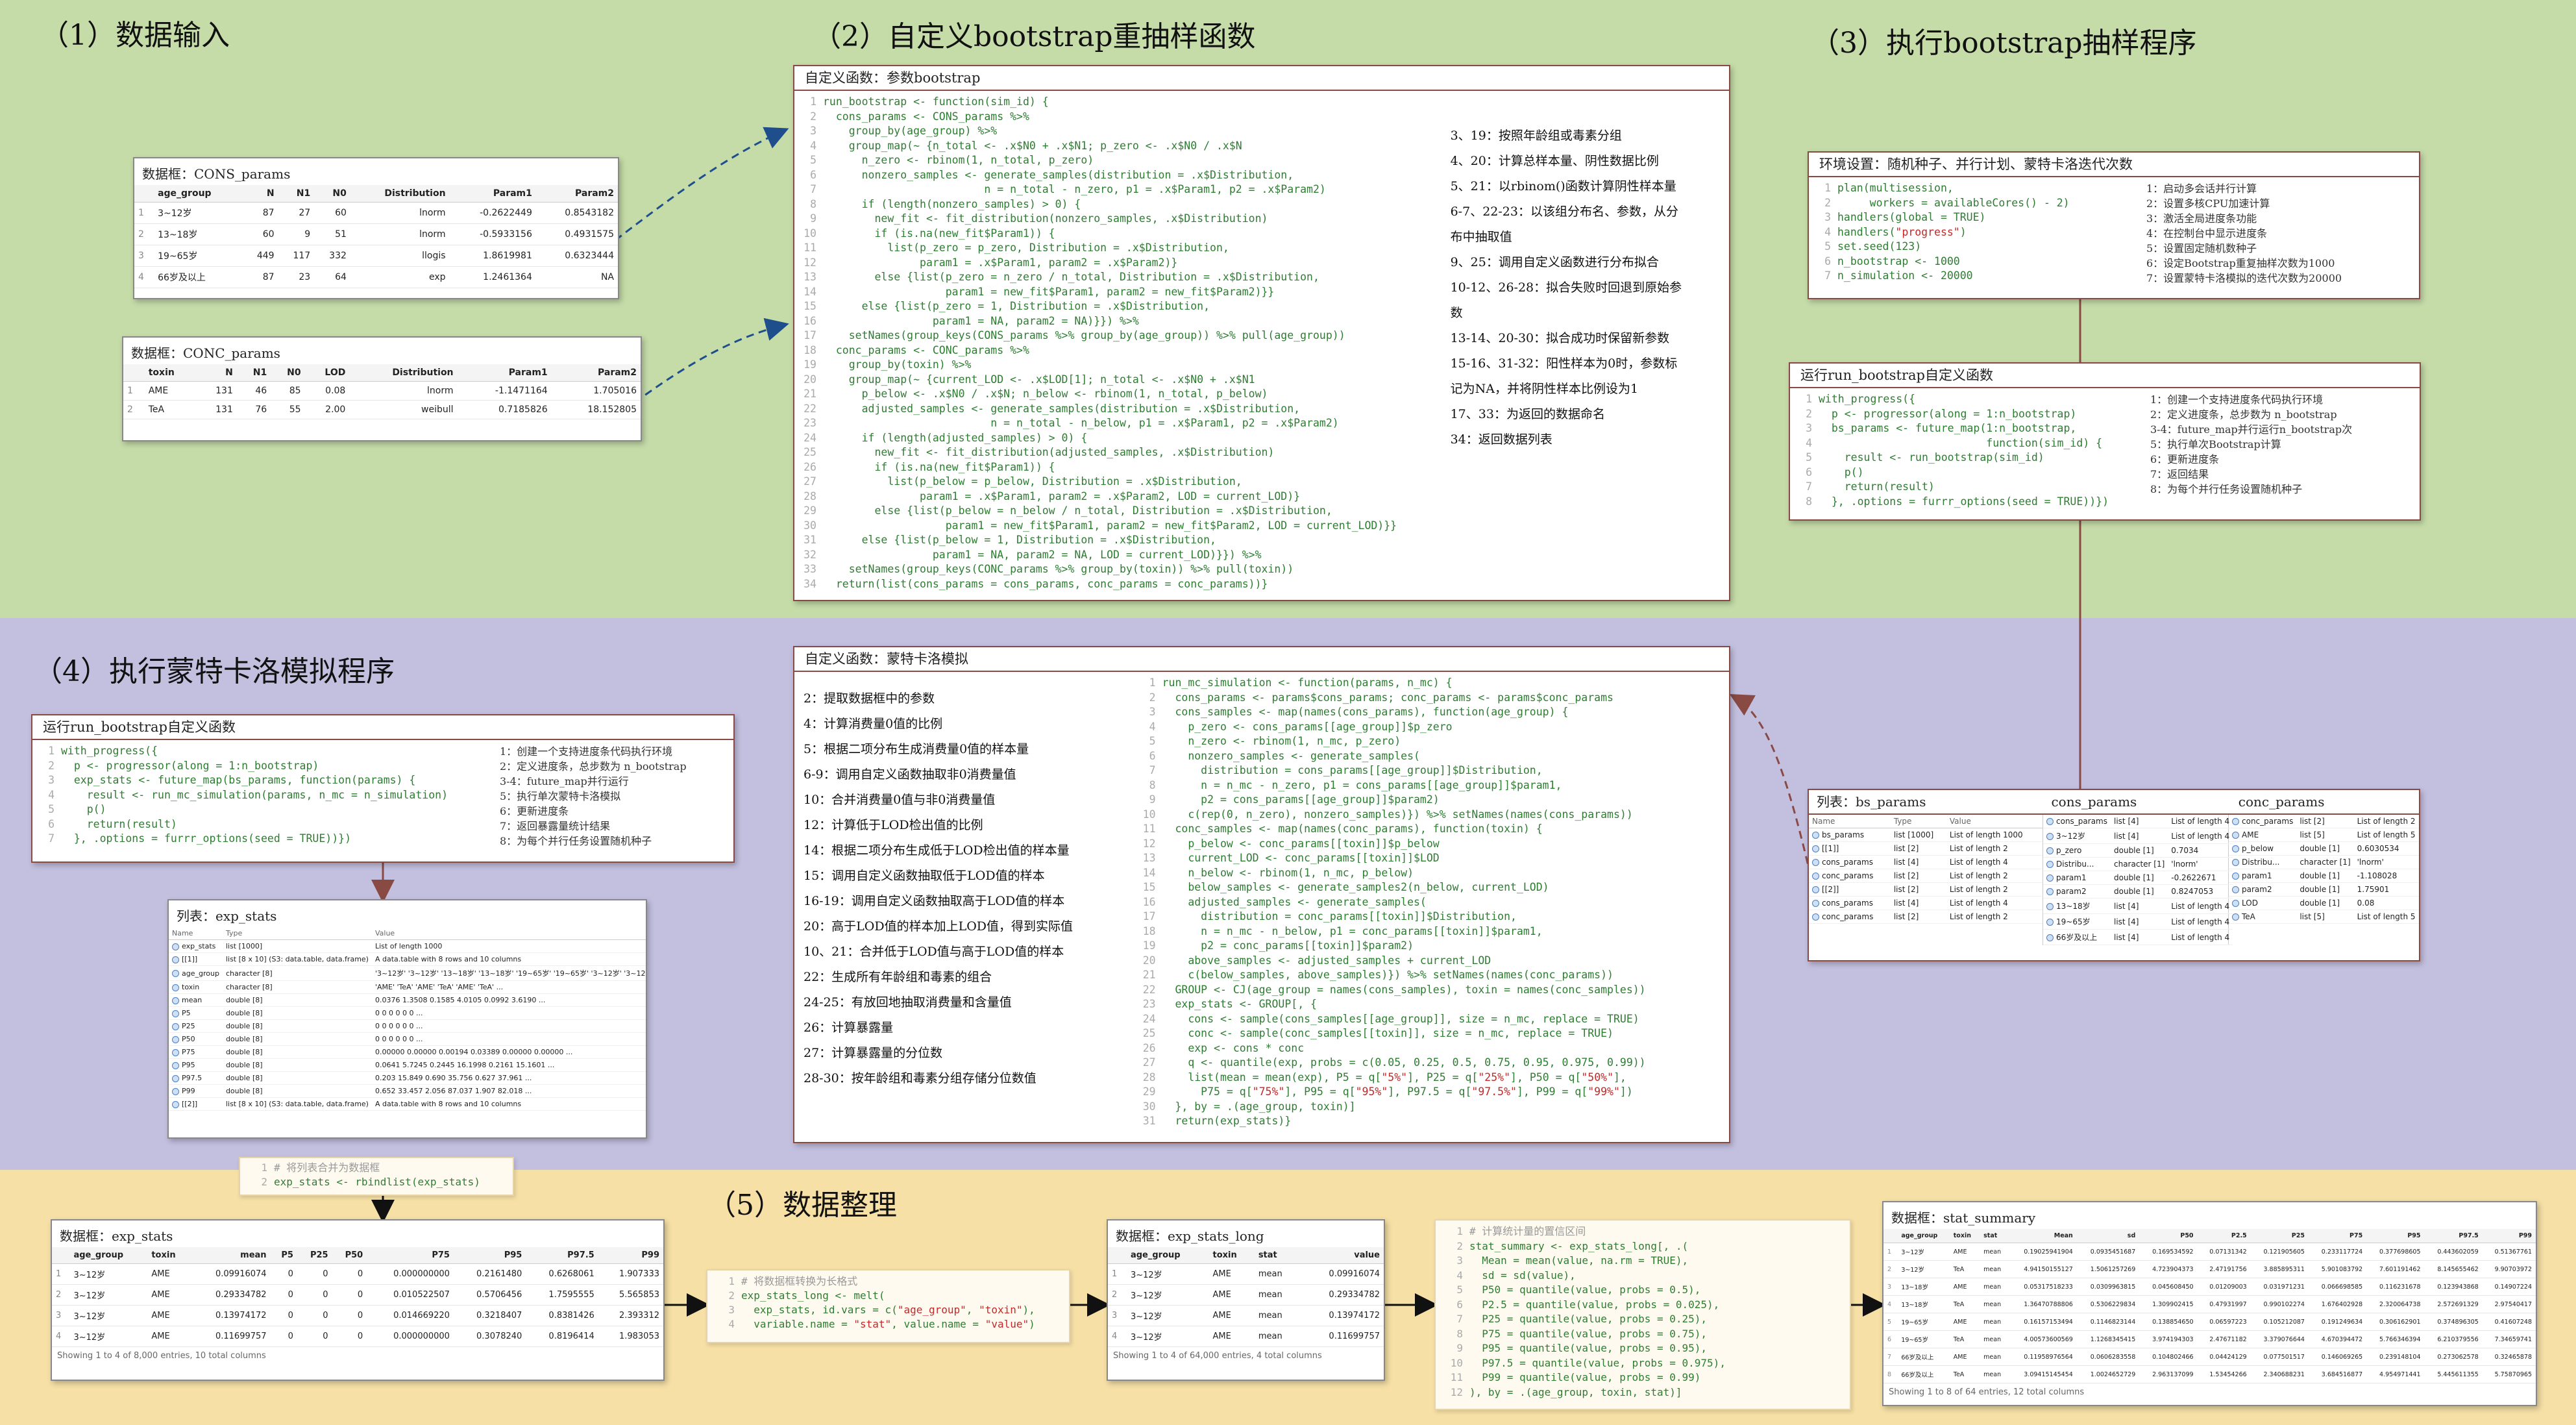 The height and width of the screenshot is (1425, 2576). Describe the element at coordinates (1149, 989) in the screenshot. I see `line-number: 22` at that location.